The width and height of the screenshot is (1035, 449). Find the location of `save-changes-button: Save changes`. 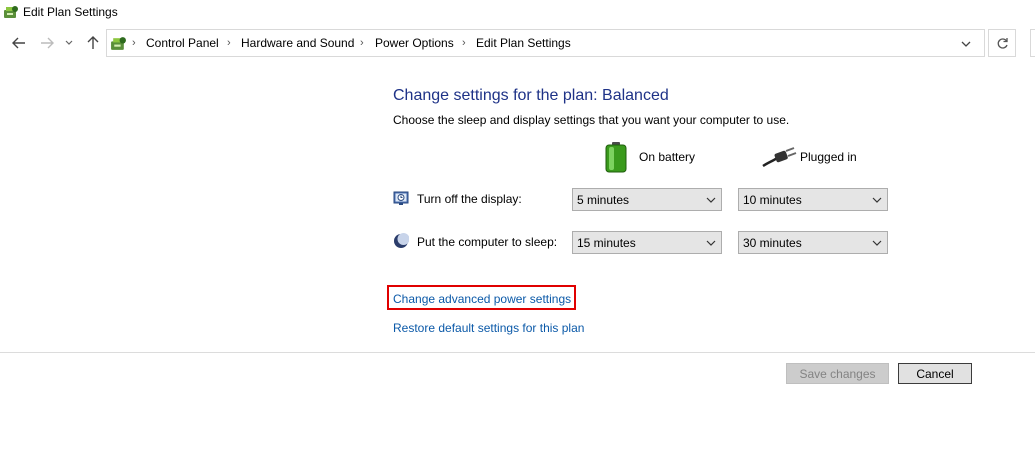

save-changes-button: Save changes is located at coordinates (837, 373).